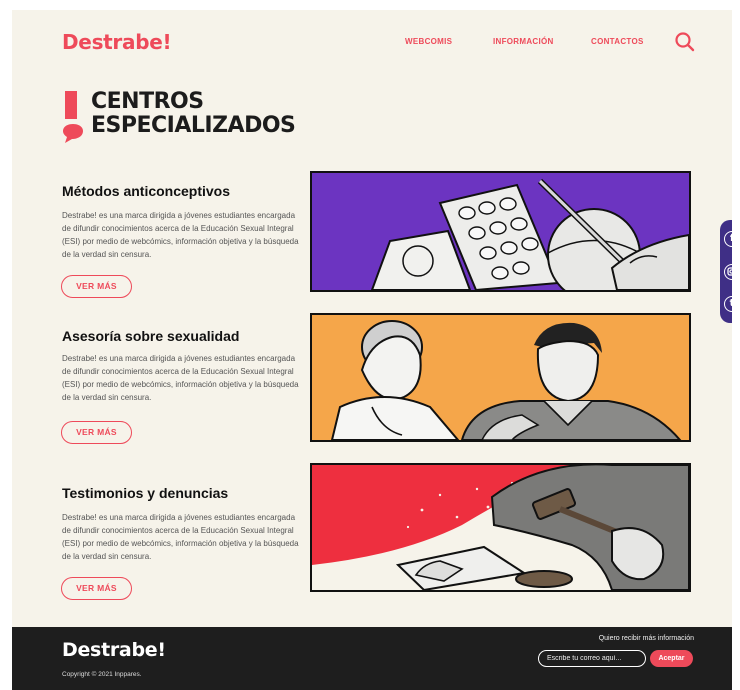 The image size is (740, 690). I want to click on page-title-line2: ESPECIALIZADOS, so click(193, 125).